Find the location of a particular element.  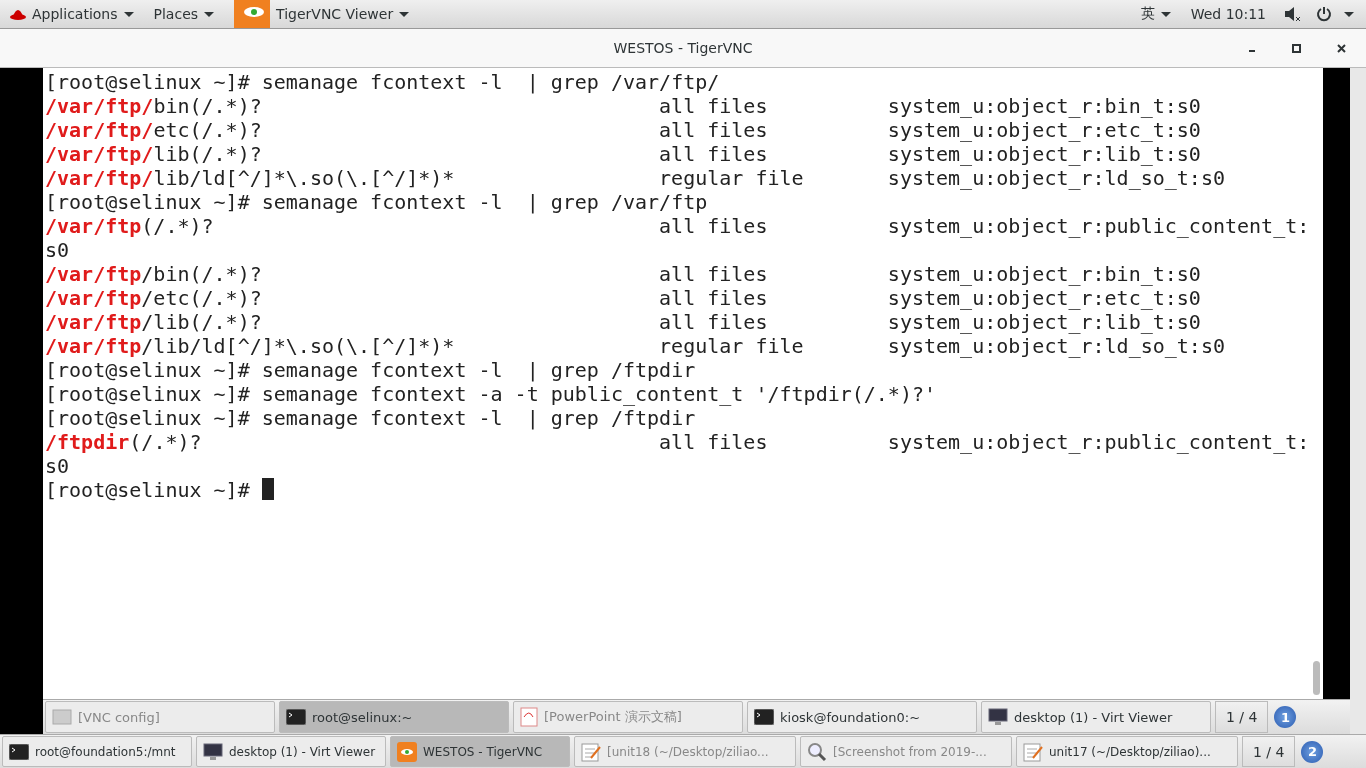

tiger-icon is located at coordinates (407, 751).